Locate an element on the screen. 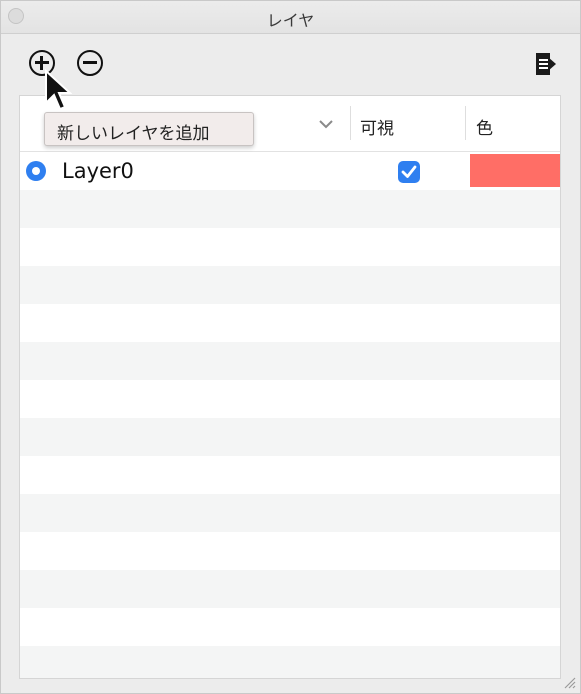  layer-color-swatch is located at coordinates (515, 170).